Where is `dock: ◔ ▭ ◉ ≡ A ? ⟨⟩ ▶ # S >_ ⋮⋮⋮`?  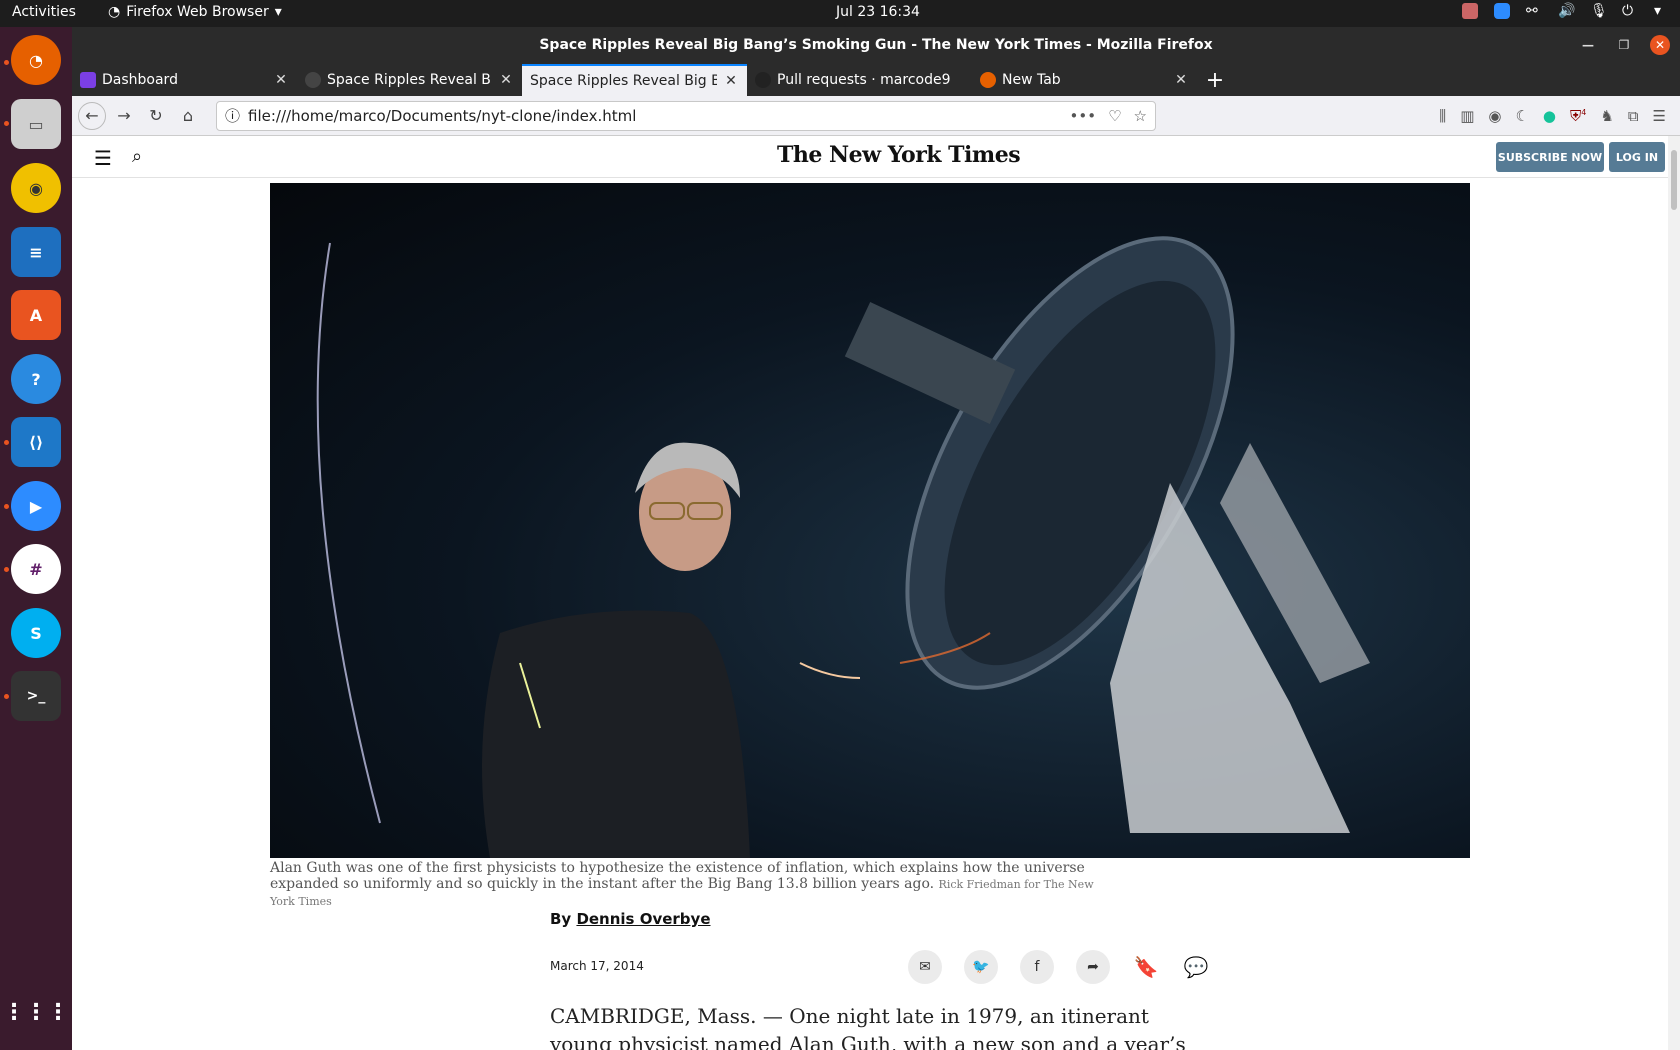 dock: ◔ ▭ ◉ ≡ A ? ⟨⟩ ▶ # S >_ ⋮⋮⋮ is located at coordinates (36, 538).